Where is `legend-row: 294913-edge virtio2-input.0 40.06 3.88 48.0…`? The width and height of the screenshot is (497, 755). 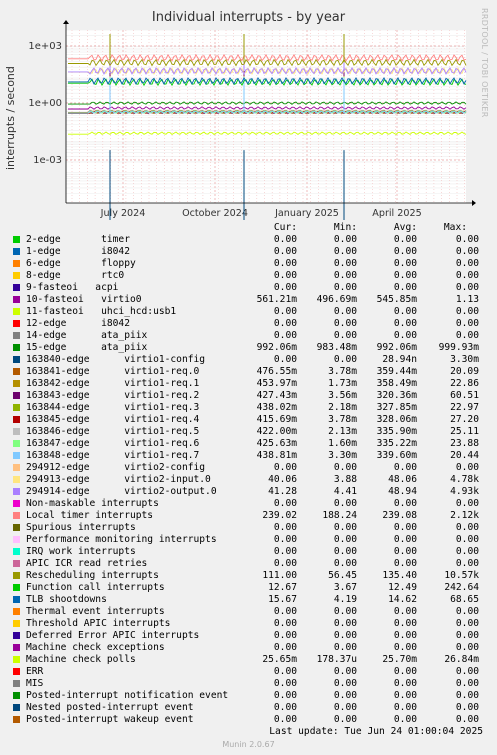 legend-row: 294913-edge virtio2-input.0 40.06 3.88 48.0… is located at coordinates (248, 480).